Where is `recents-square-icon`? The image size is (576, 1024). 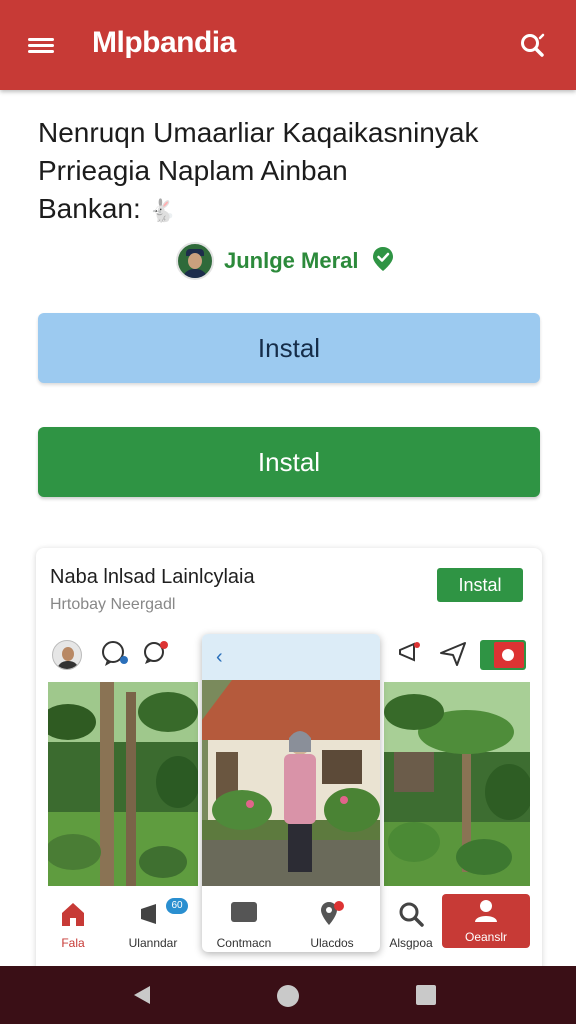 recents-square-icon is located at coordinates (426, 997).